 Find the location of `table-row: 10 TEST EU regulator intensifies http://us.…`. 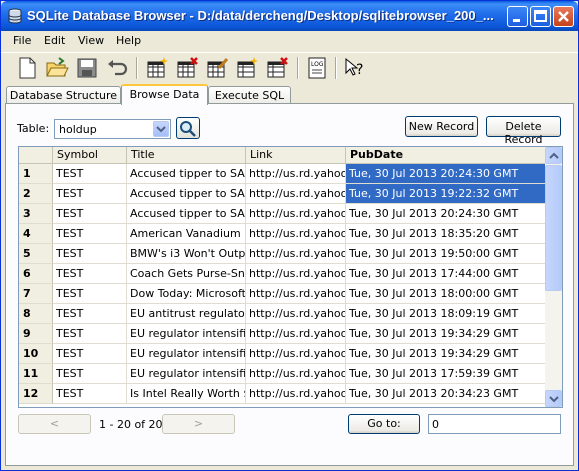

table-row: 10 TEST EU regulator intensifies http://us.… is located at coordinates (282, 354).